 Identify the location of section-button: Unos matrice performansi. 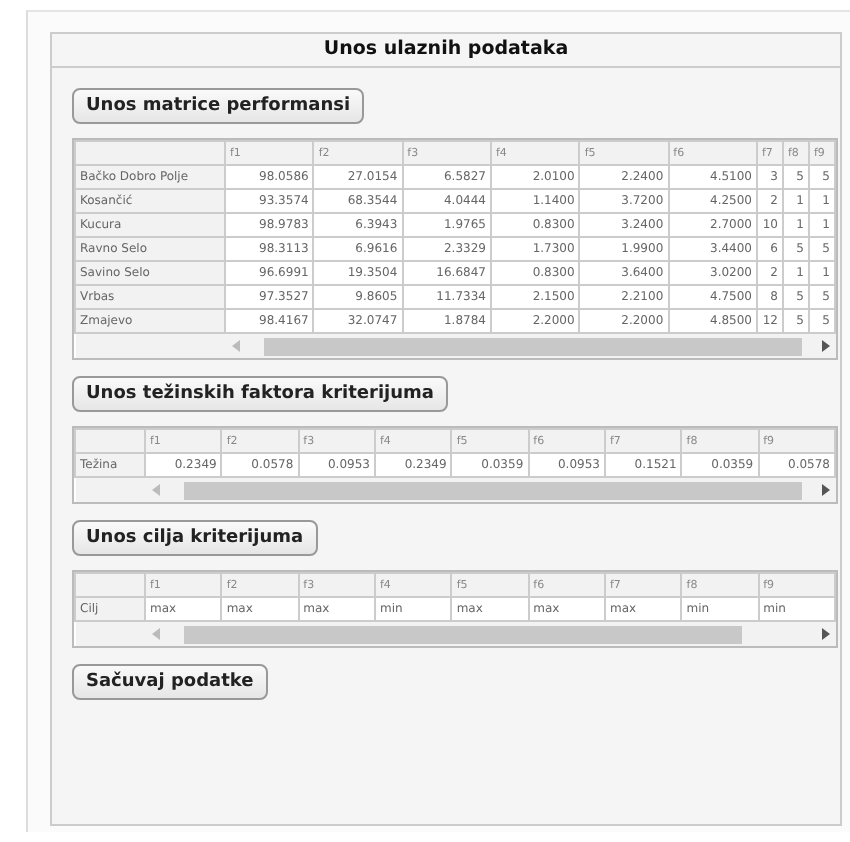
(218, 106).